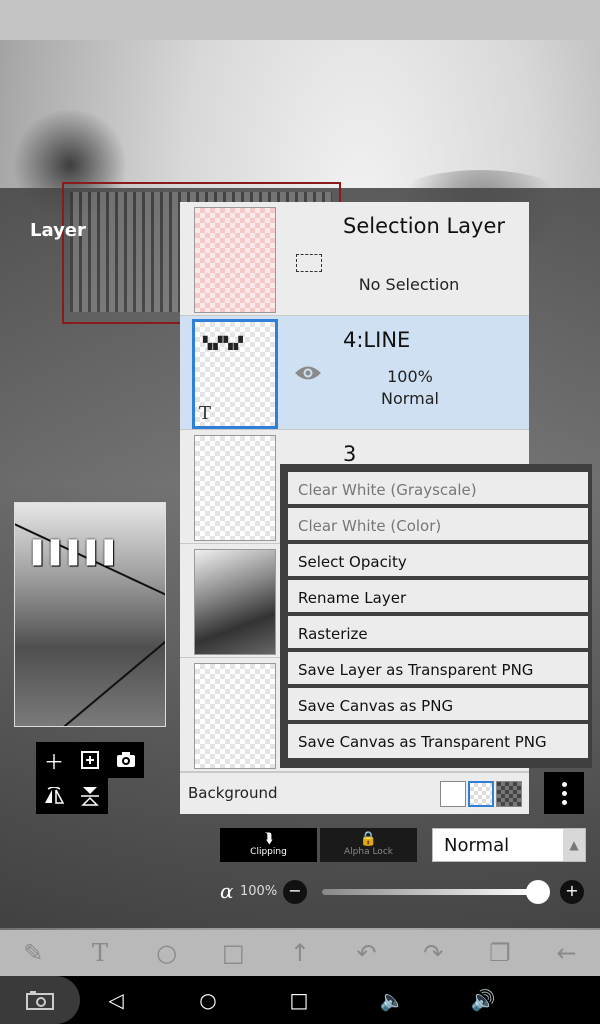 This screenshot has height=1024, width=600. I want to click on brush-color-icon: ○, so click(167, 953).